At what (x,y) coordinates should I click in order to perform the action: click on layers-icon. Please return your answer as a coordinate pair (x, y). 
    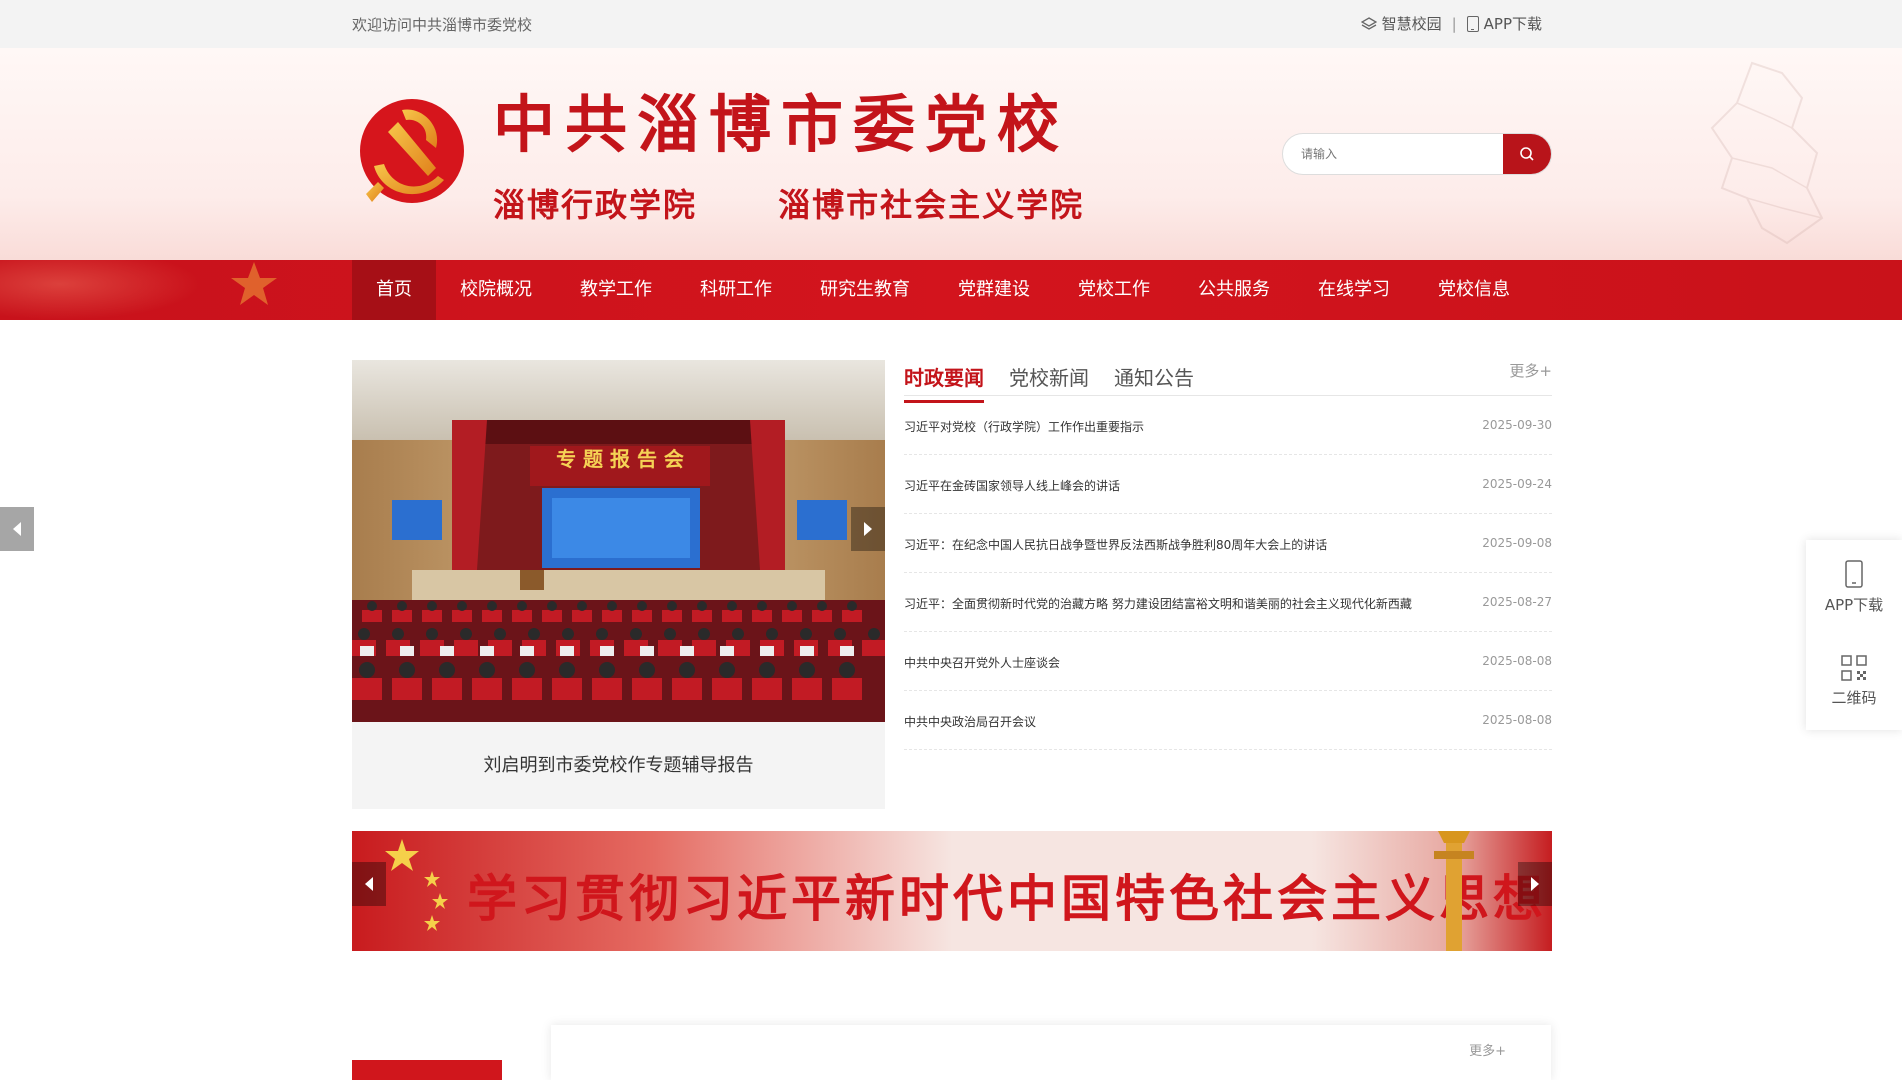
    Looking at the image, I should click on (1368, 23).